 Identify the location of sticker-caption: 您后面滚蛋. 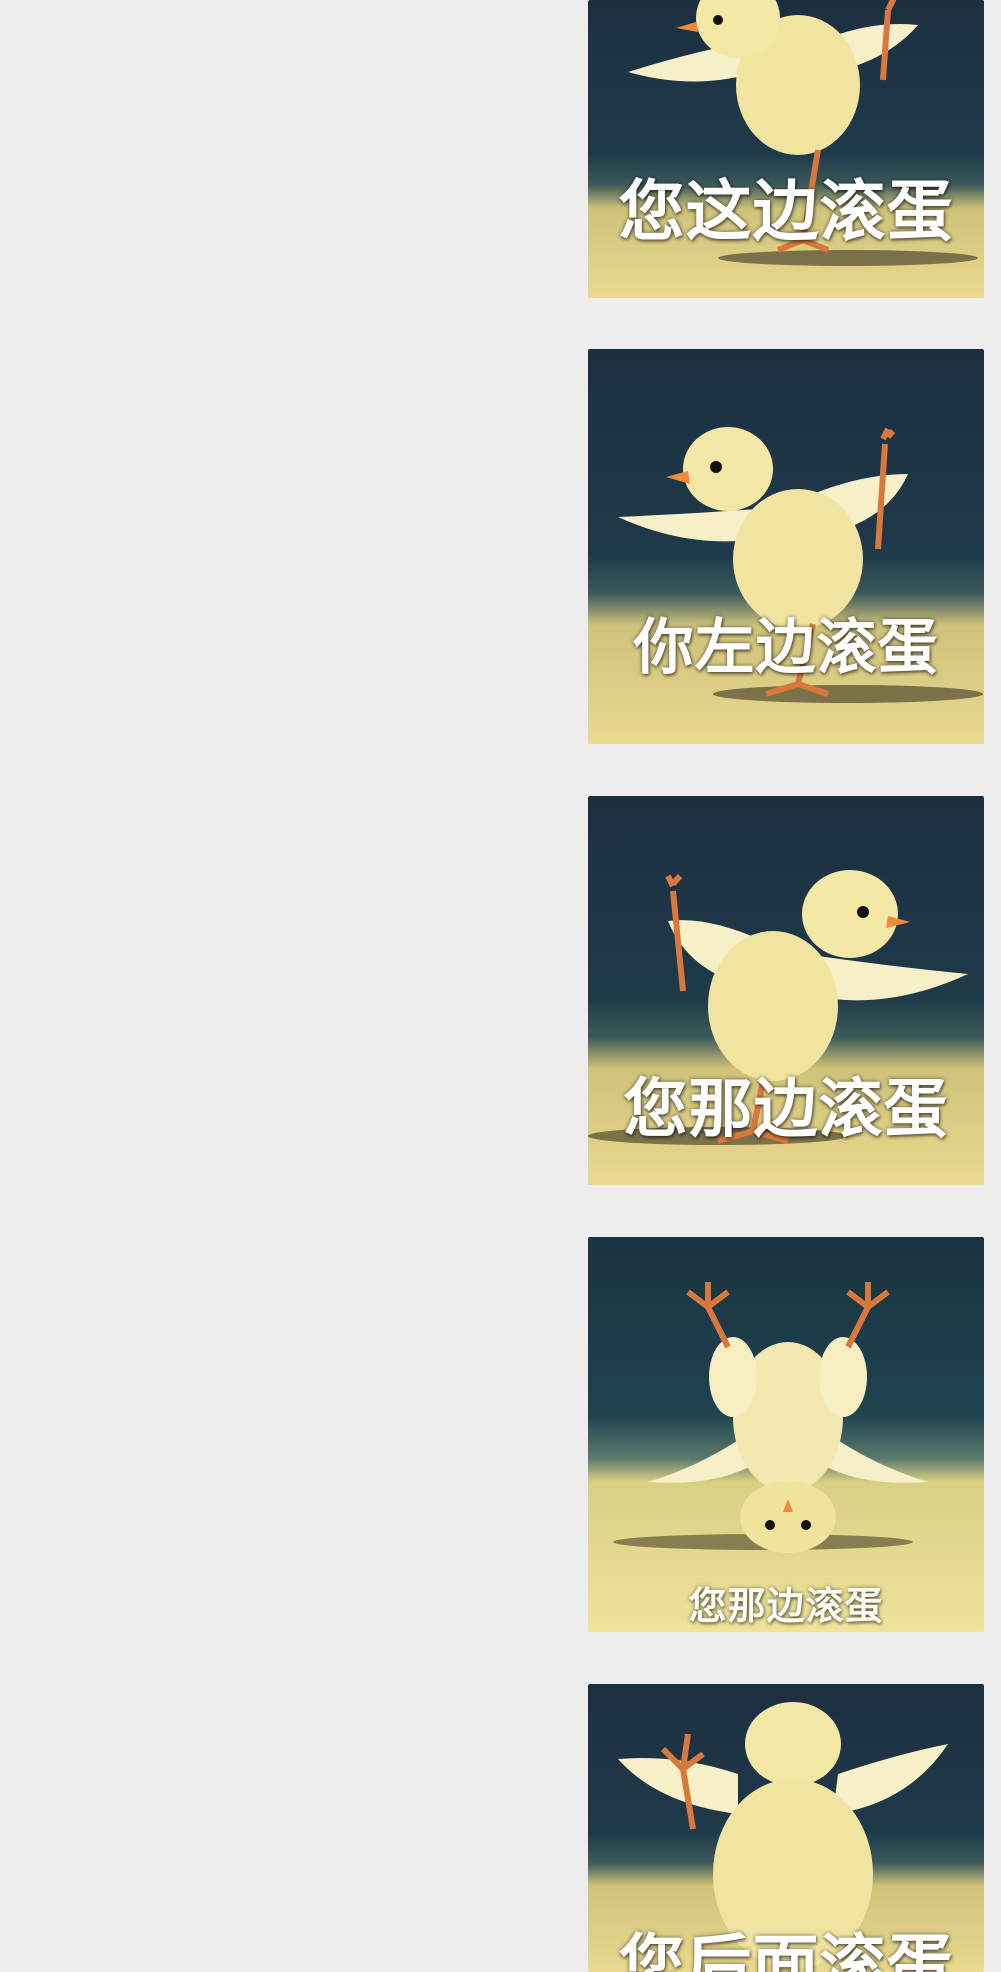
(786, 1949).